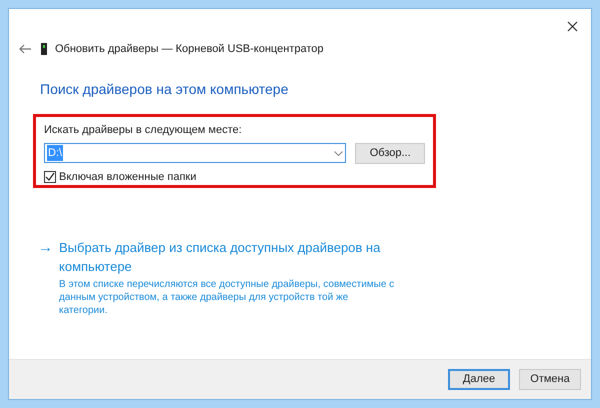 This screenshot has width=600, height=408. Describe the element at coordinates (143, 130) in the screenshot. I see `location-label: Искать драйверы в следующем месте:` at that location.